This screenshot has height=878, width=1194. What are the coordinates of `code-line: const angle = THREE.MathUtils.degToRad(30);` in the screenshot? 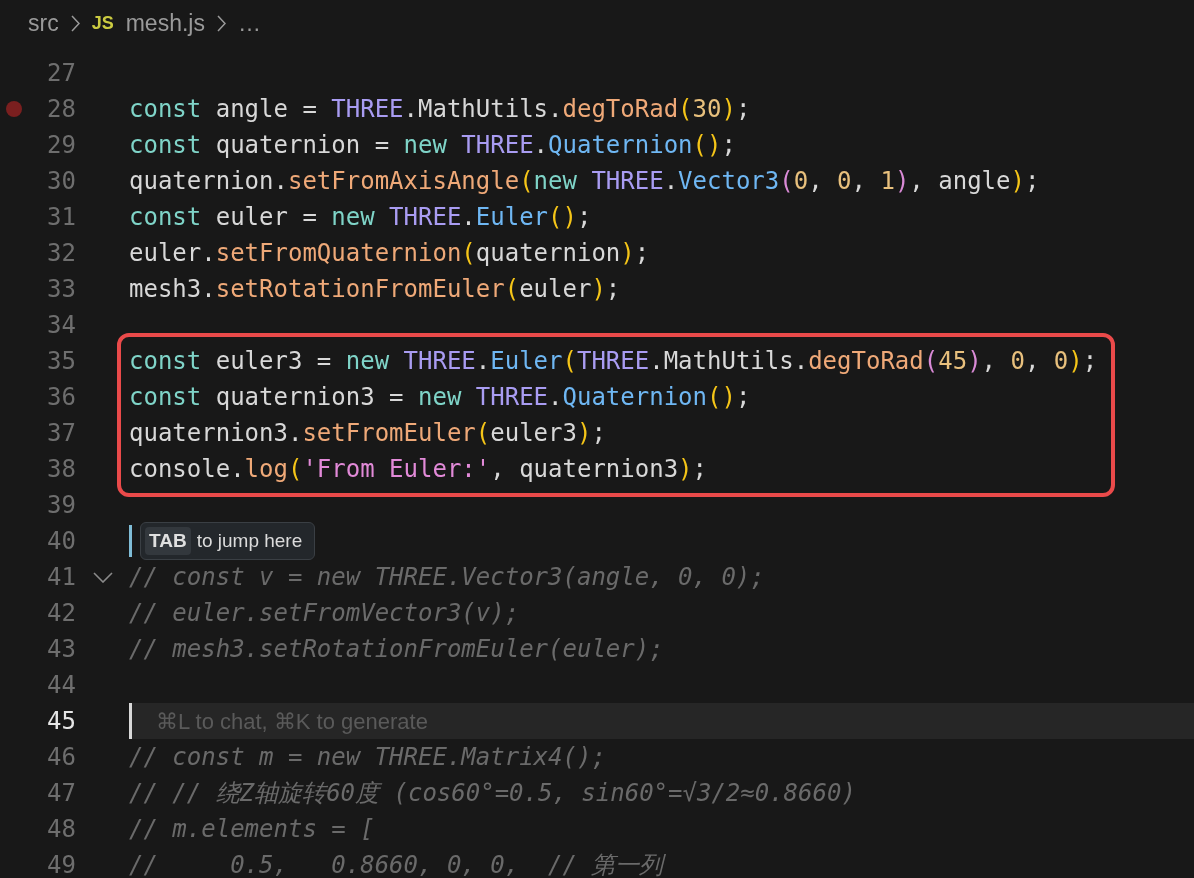 It's located at (440, 109).